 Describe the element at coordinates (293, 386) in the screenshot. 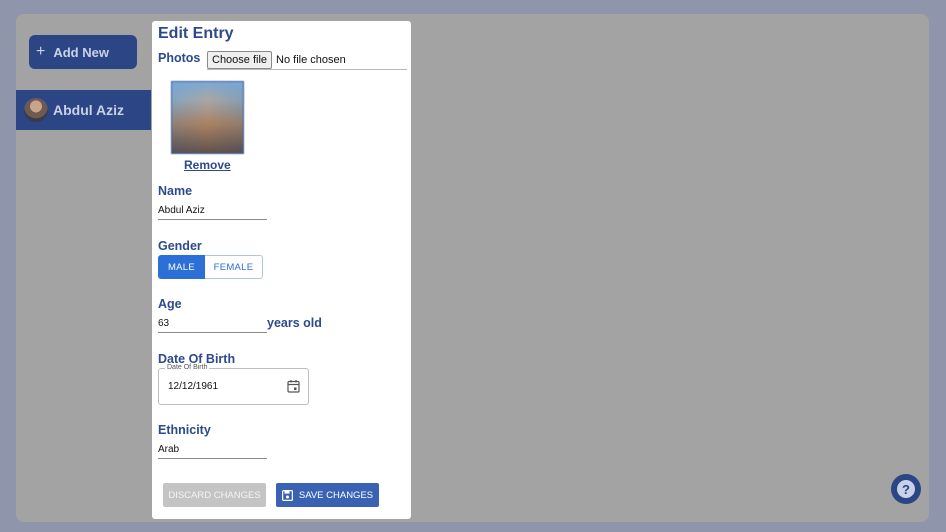

I see `calendar-icon` at that location.